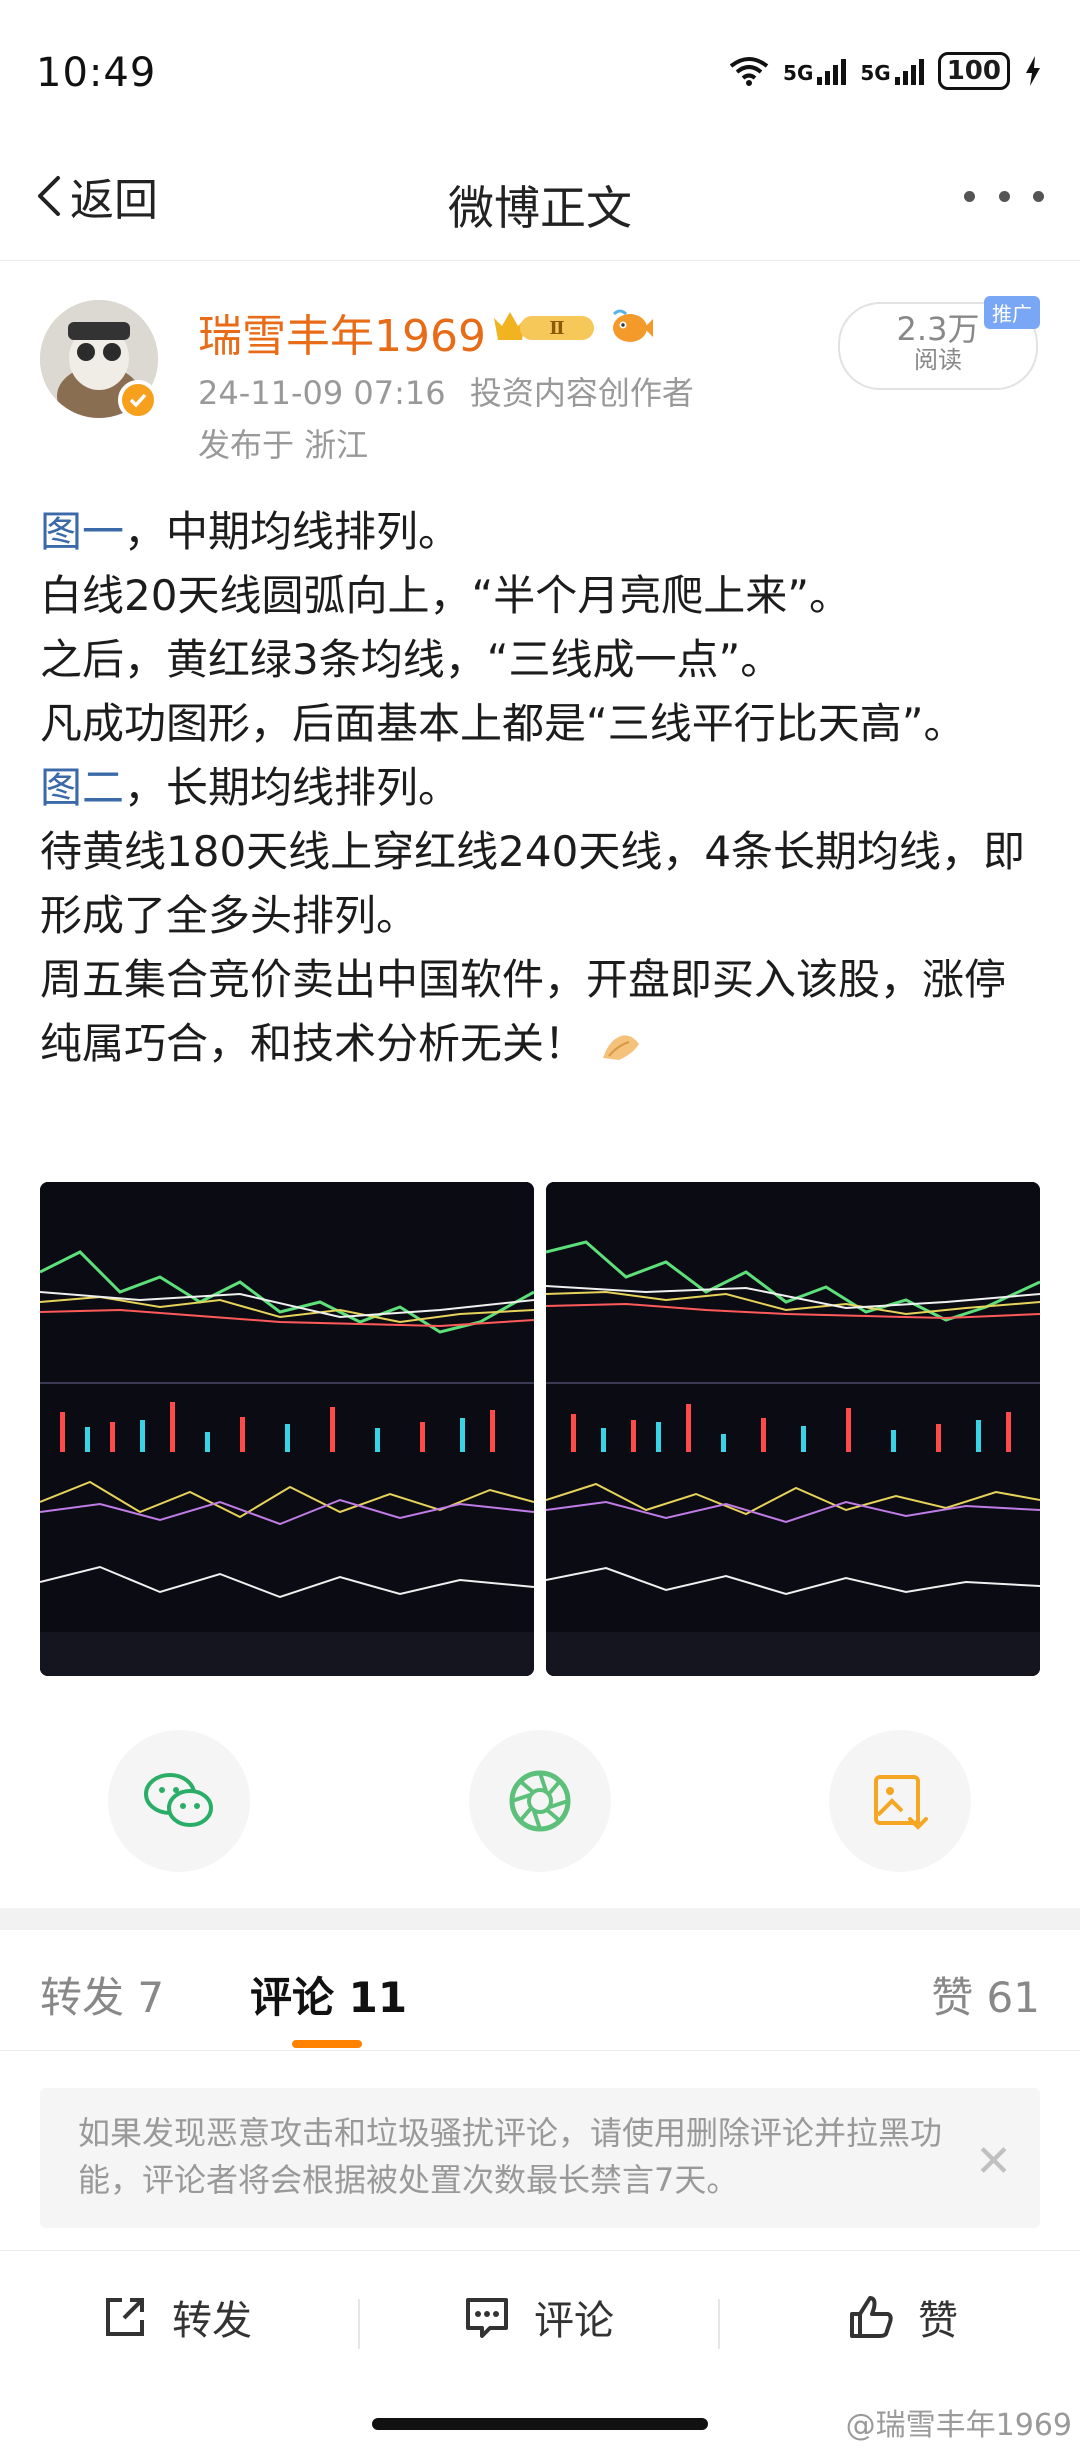 This screenshot has height=2449, width=1080. I want to click on reads-counter: 2.3万 阅读 推广, so click(939, 343).